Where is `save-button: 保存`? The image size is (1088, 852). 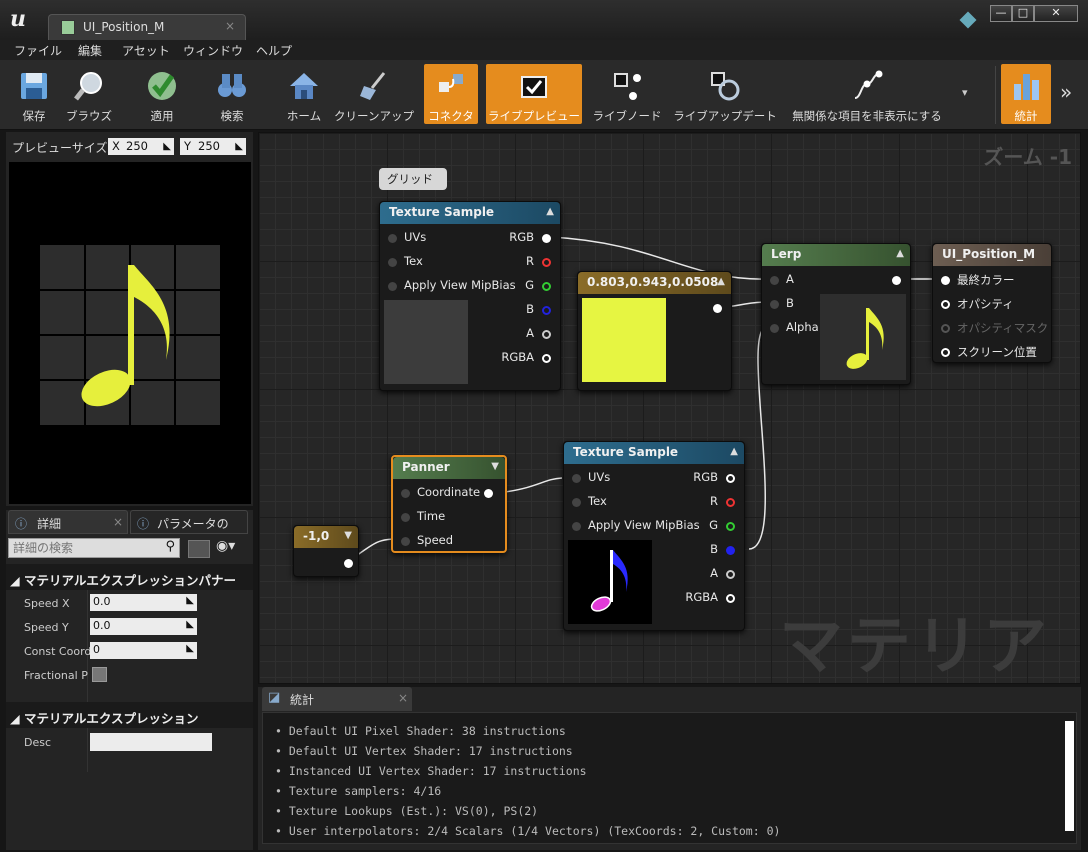
save-button: 保存 is located at coordinates (34, 94).